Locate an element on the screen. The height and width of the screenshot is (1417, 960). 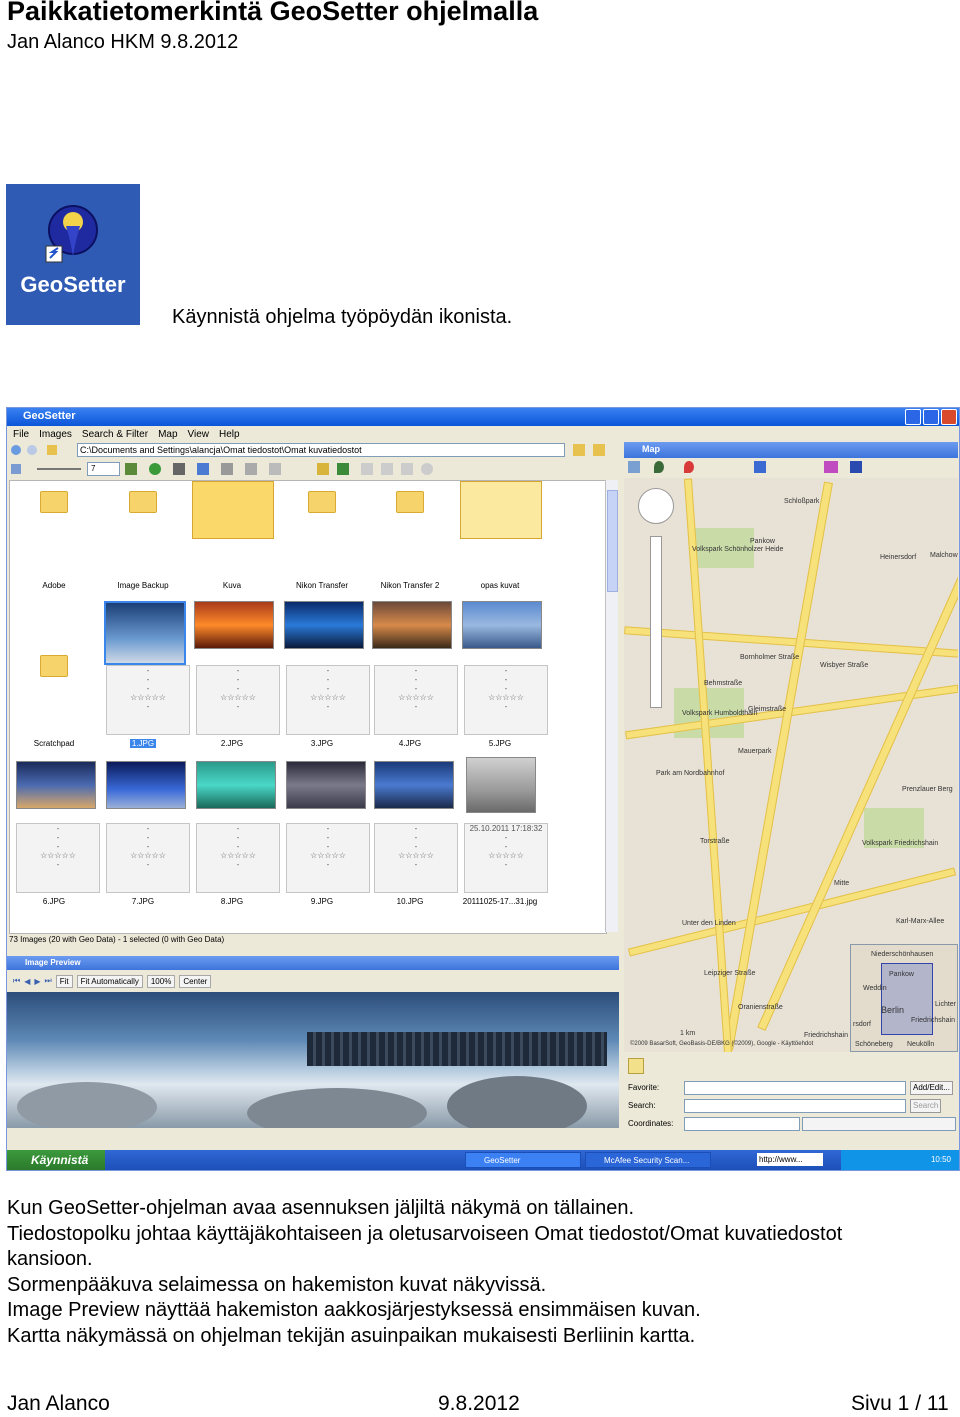
image-meta-1: - - - ☆☆☆☆☆ - is located at coordinates (148, 700).